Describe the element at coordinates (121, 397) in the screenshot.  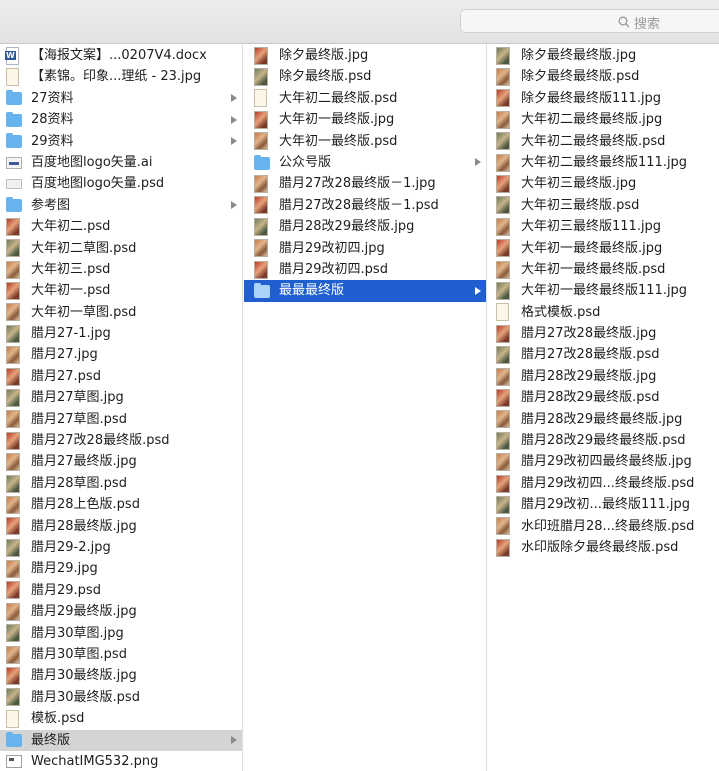
I see `file-row: 腊月27草图.jpg` at that location.